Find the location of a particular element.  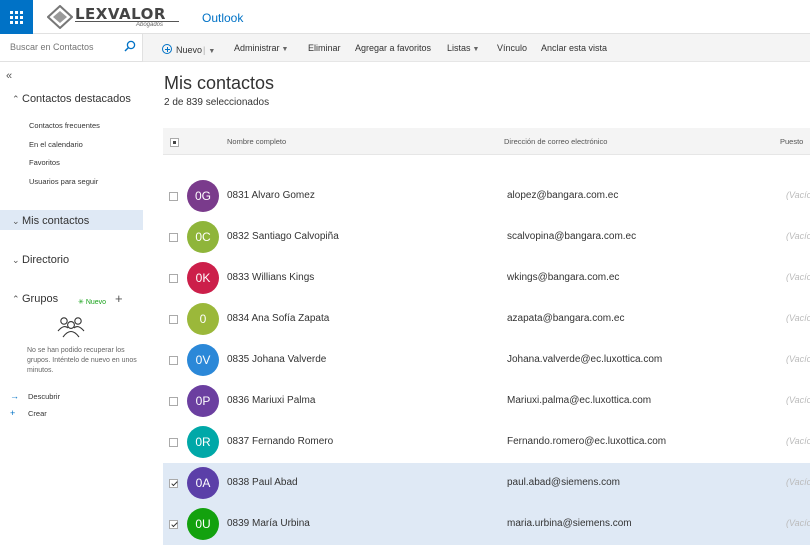

nav-favorites: Favoritos is located at coordinates (44, 162).